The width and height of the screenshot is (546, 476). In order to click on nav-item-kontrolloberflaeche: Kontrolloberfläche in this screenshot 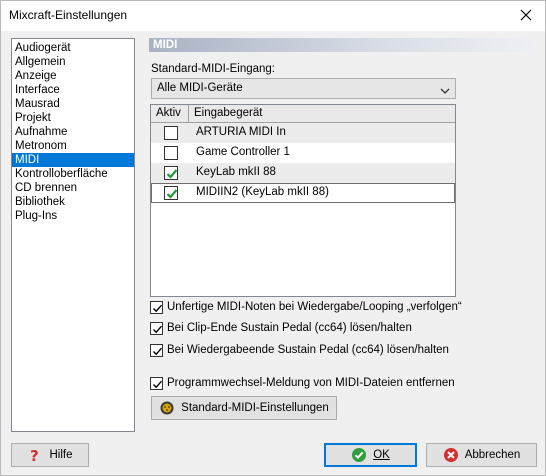, I will do `click(73, 174)`.